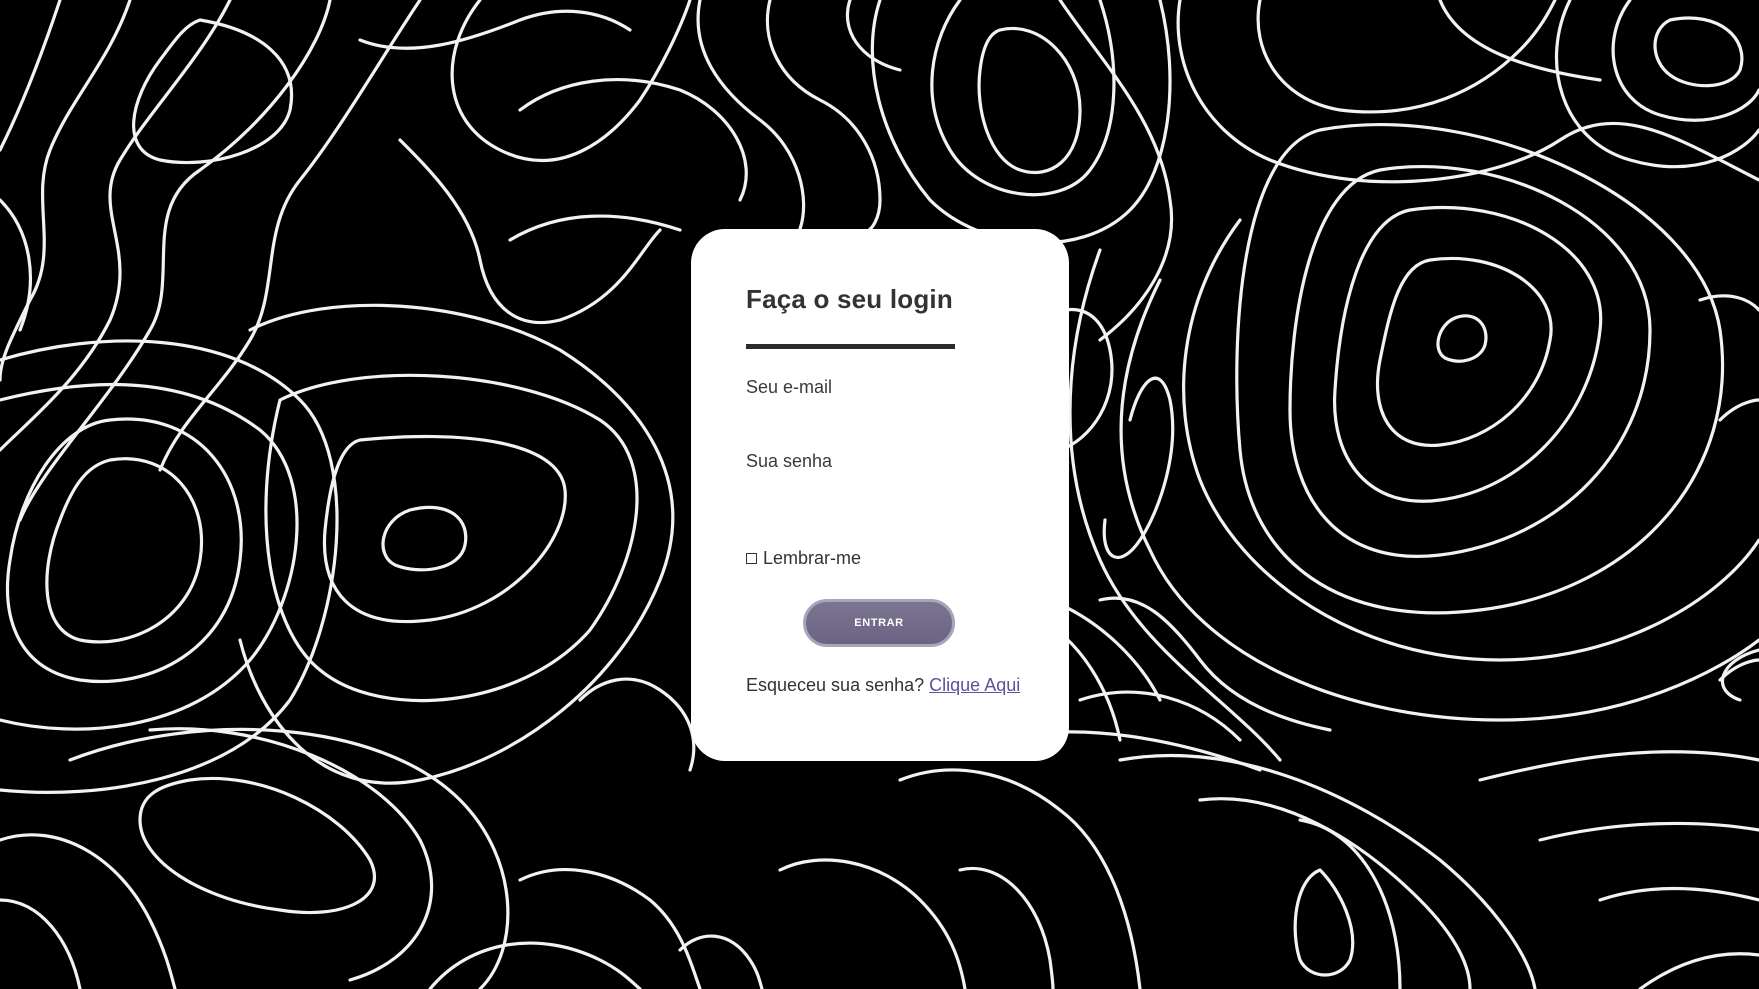 This screenshot has width=1759, height=989. I want to click on forgot-password-row: Esqueceu sua senha? Clique Aqui, so click(907, 685).